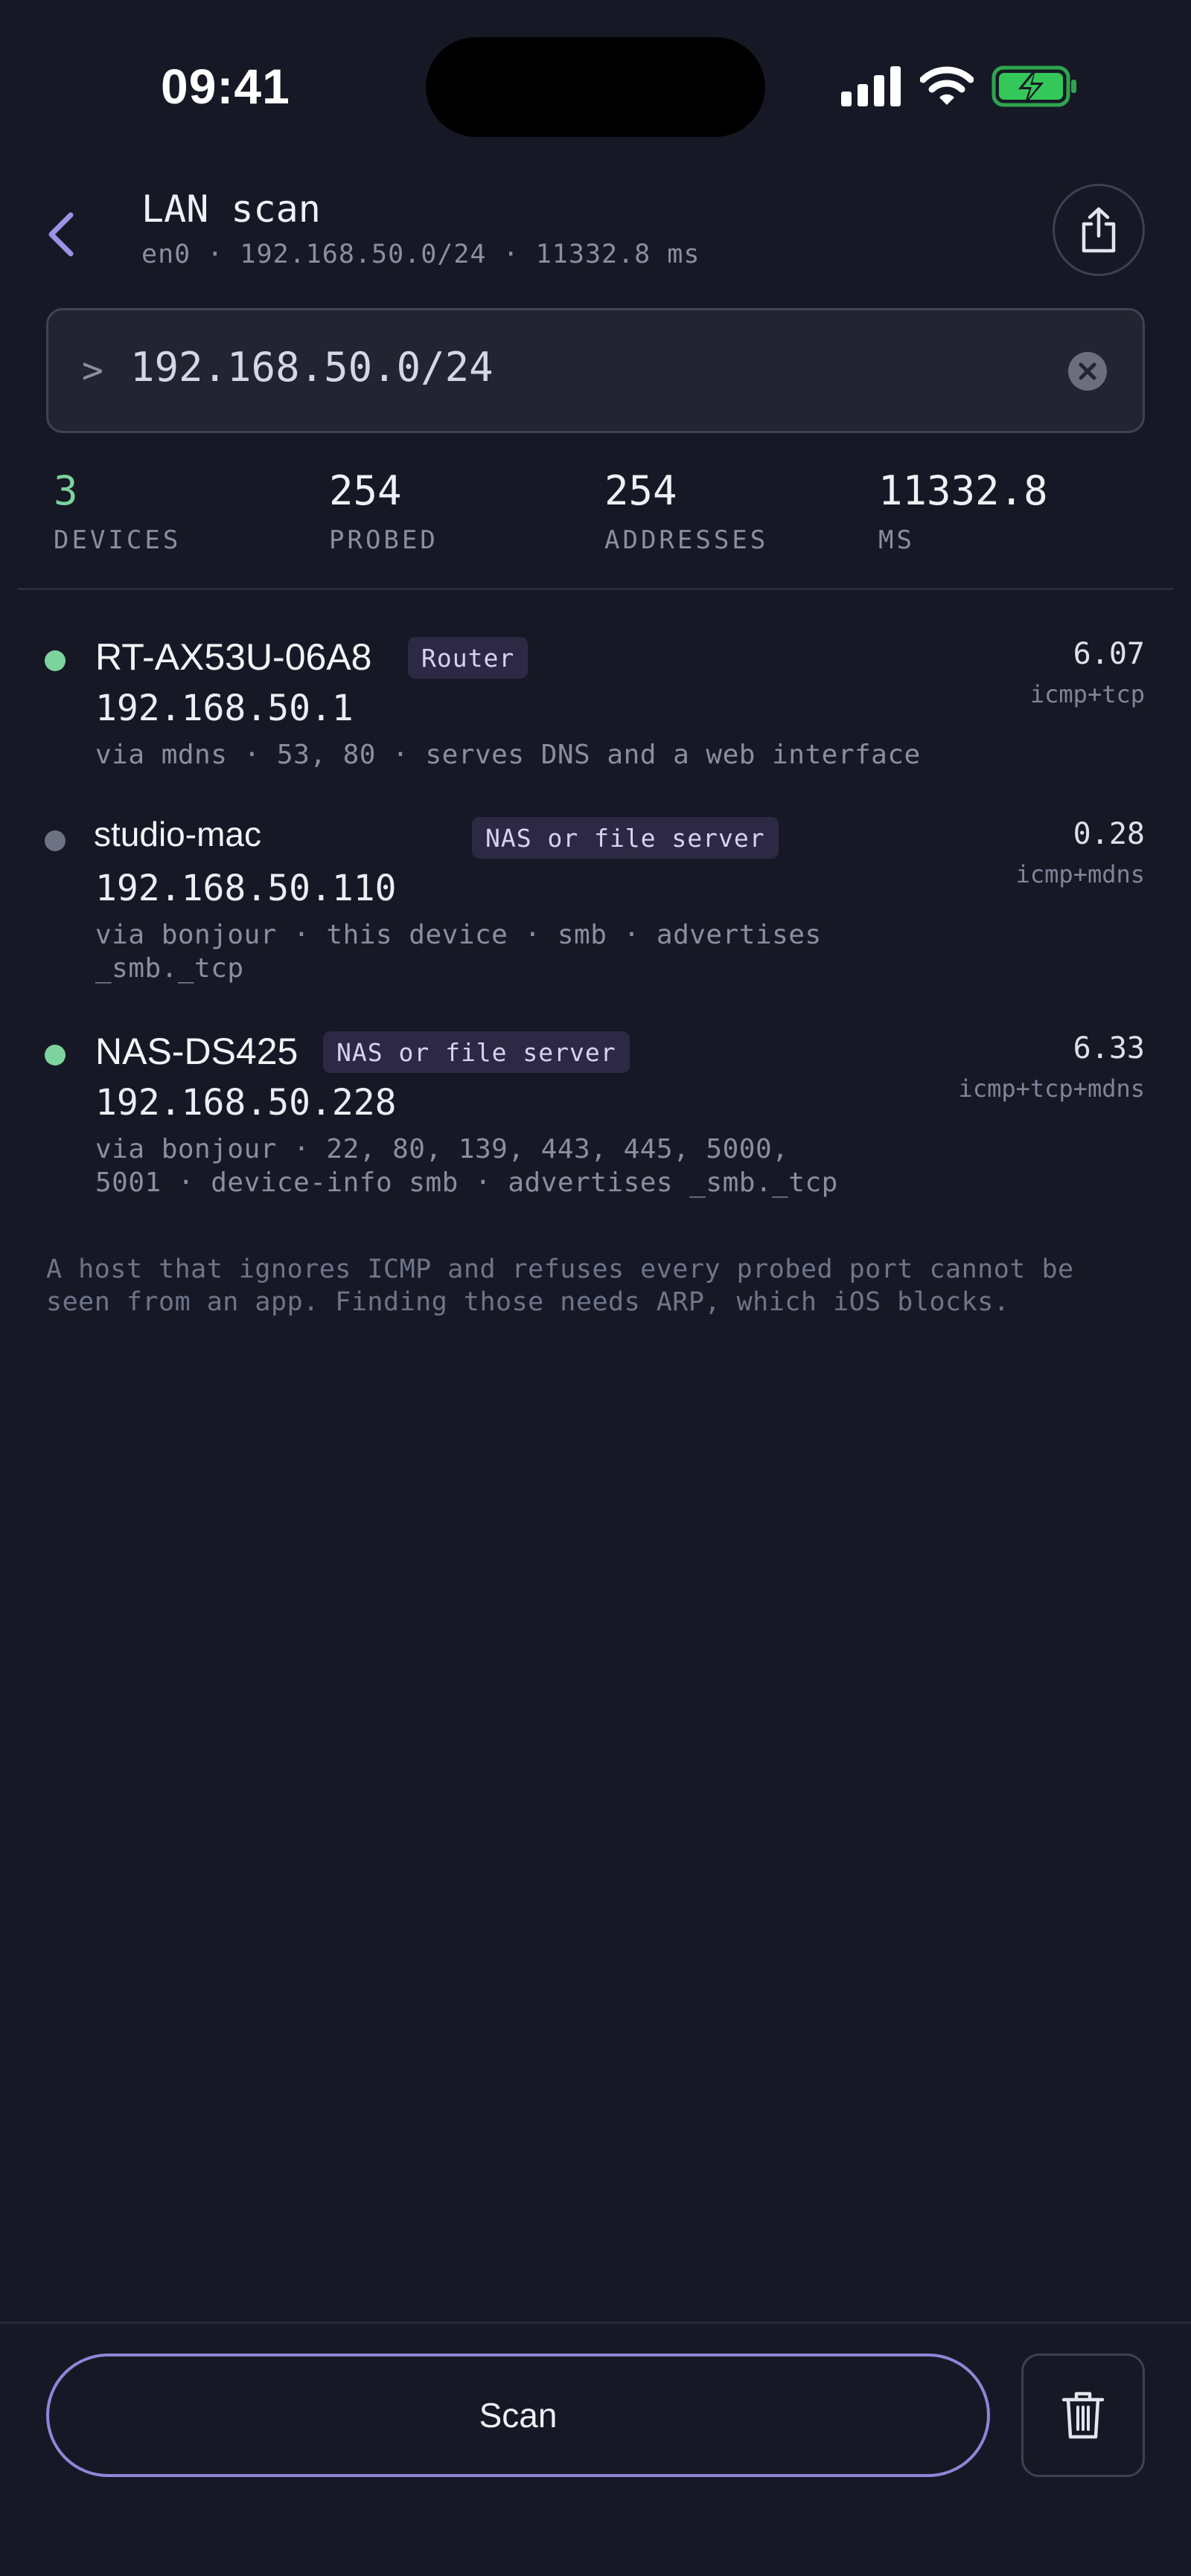 The height and width of the screenshot is (2576, 1191). I want to click on device-type-badge: Router, so click(469, 658).